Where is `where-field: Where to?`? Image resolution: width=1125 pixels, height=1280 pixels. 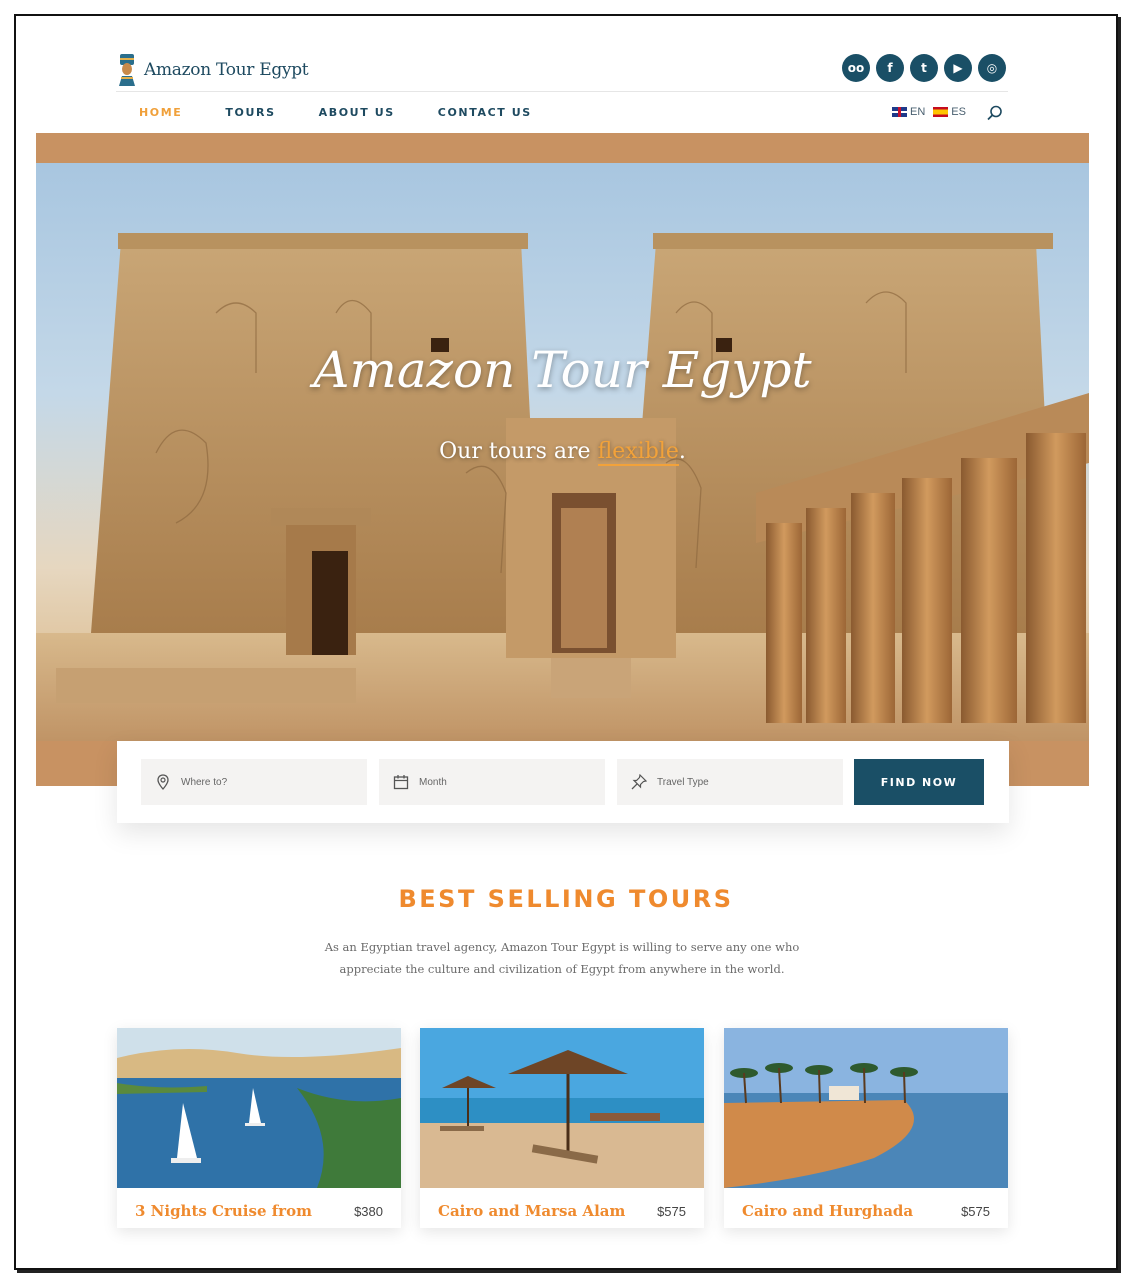
where-field: Where to? is located at coordinates (254, 782).